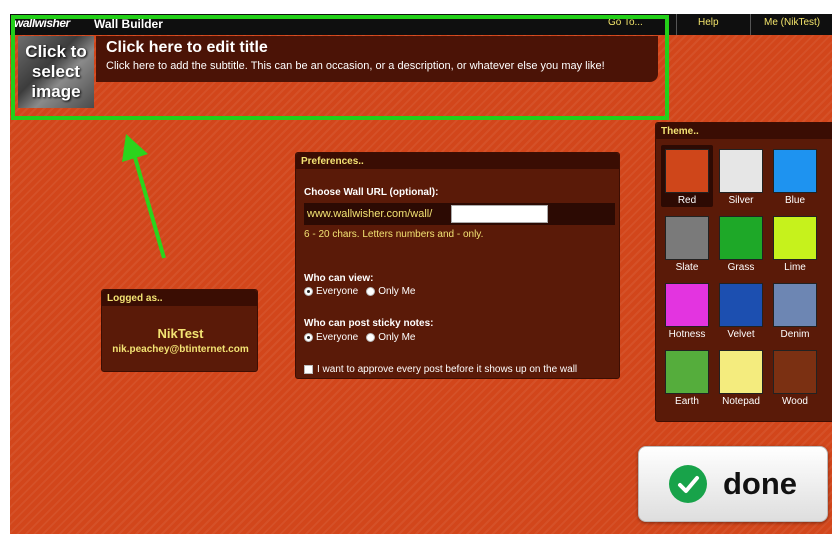 This screenshot has width=832, height=534. What do you see at coordinates (308, 337) in the screenshot?
I see `post-everyone-radio` at bounding box center [308, 337].